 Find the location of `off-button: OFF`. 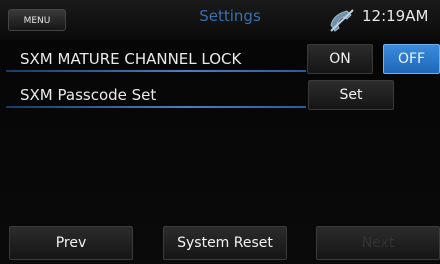

off-button: OFF is located at coordinates (411, 59).